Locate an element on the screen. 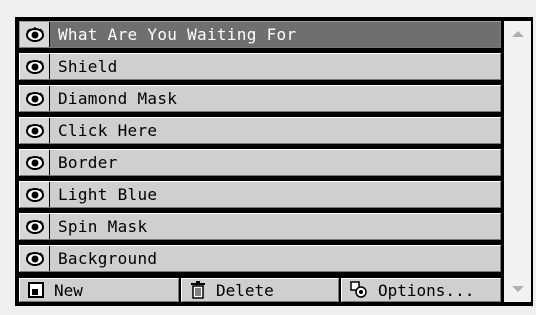 The image size is (536, 315). layer-row: Shield is located at coordinates (260, 66).